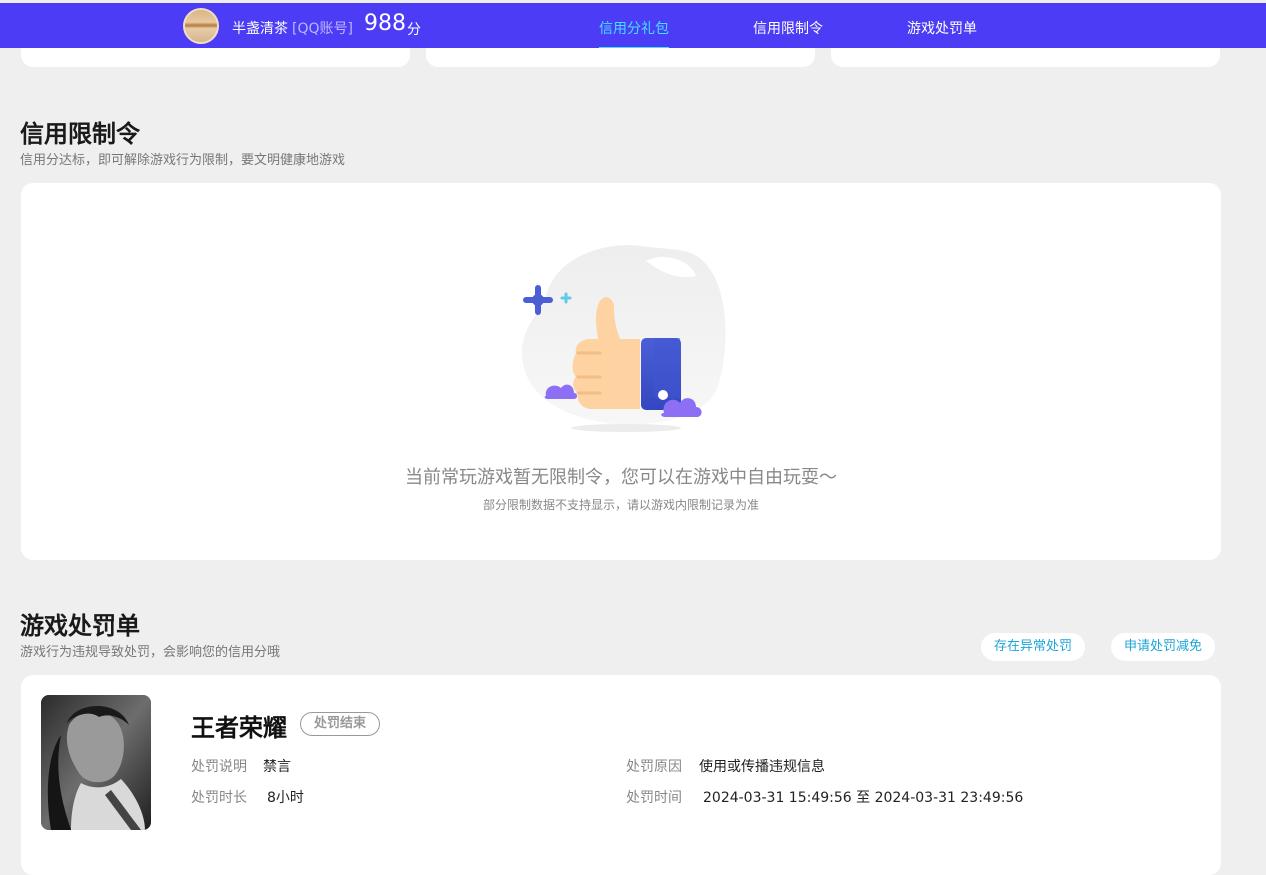  I want to click on tab-credit-restriction: 信用限制令, so click(788, 28).